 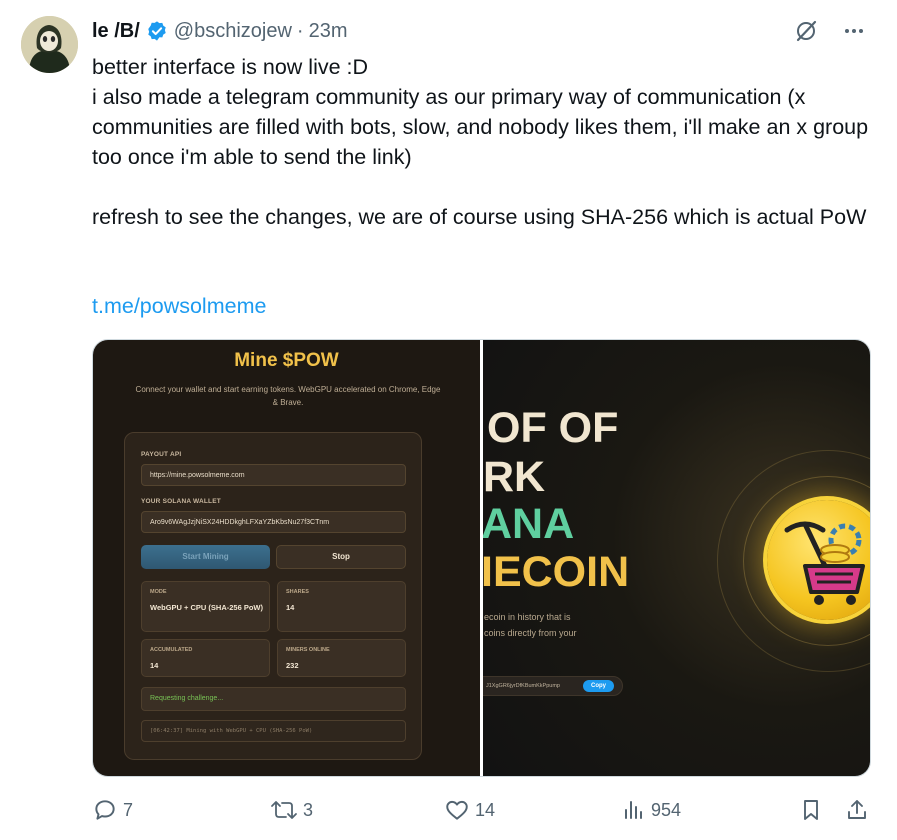 What do you see at coordinates (233, 31) in the screenshot?
I see `author-handle: @bschizojew` at bounding box center [233, 31].